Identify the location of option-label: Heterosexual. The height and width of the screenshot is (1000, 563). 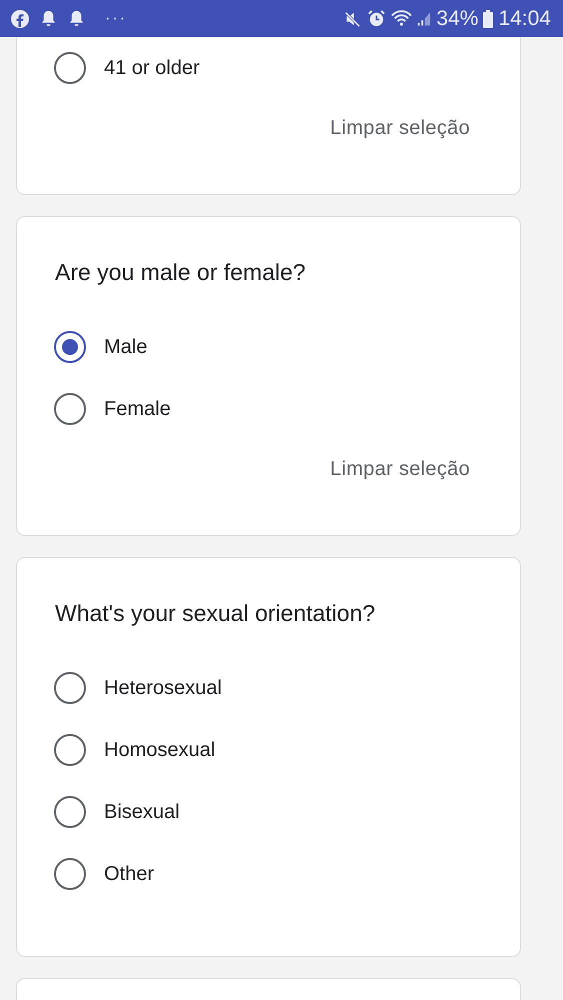
(163, 688).